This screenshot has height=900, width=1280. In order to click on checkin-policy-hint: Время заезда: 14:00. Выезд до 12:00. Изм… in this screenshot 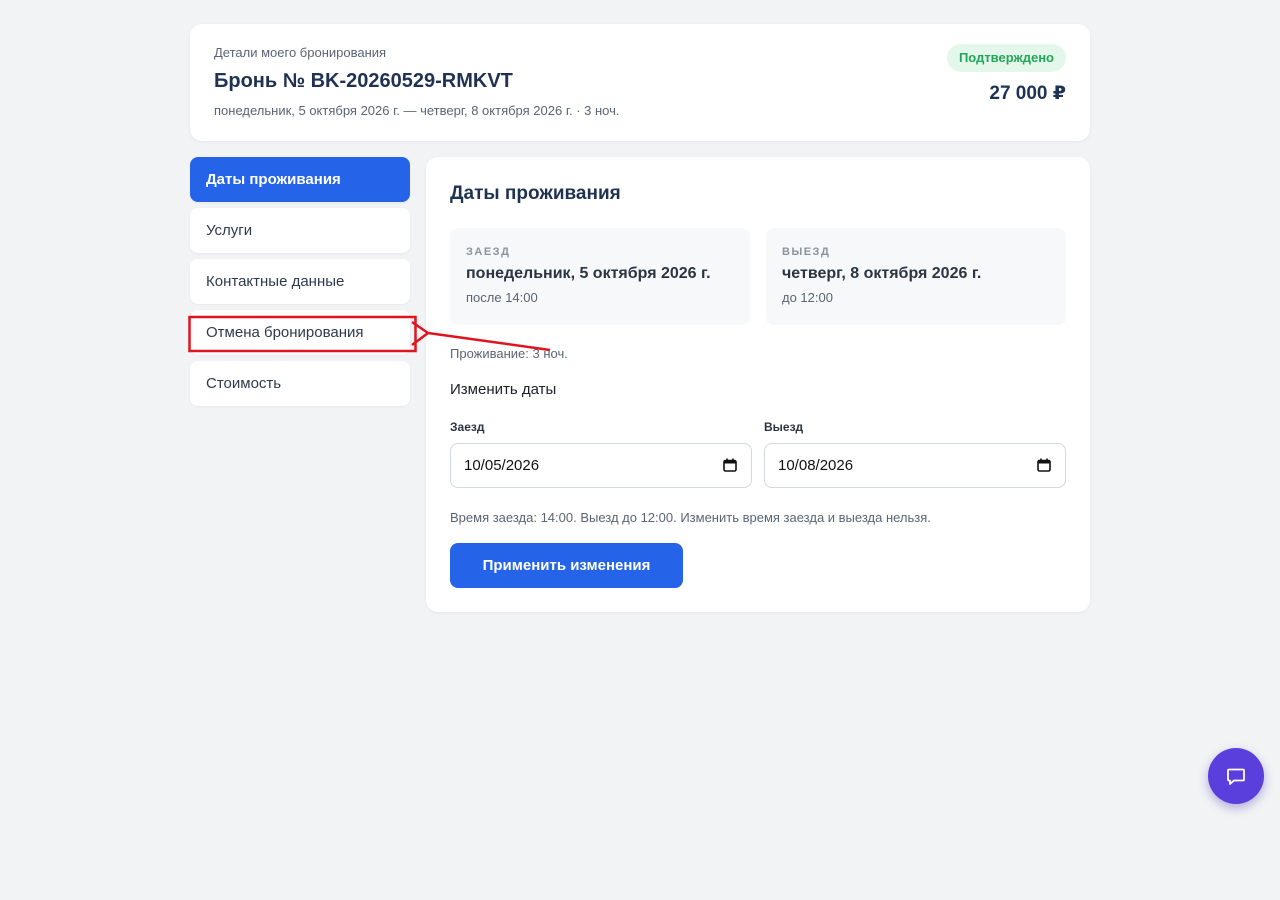, I will do `click(690, 517)`.